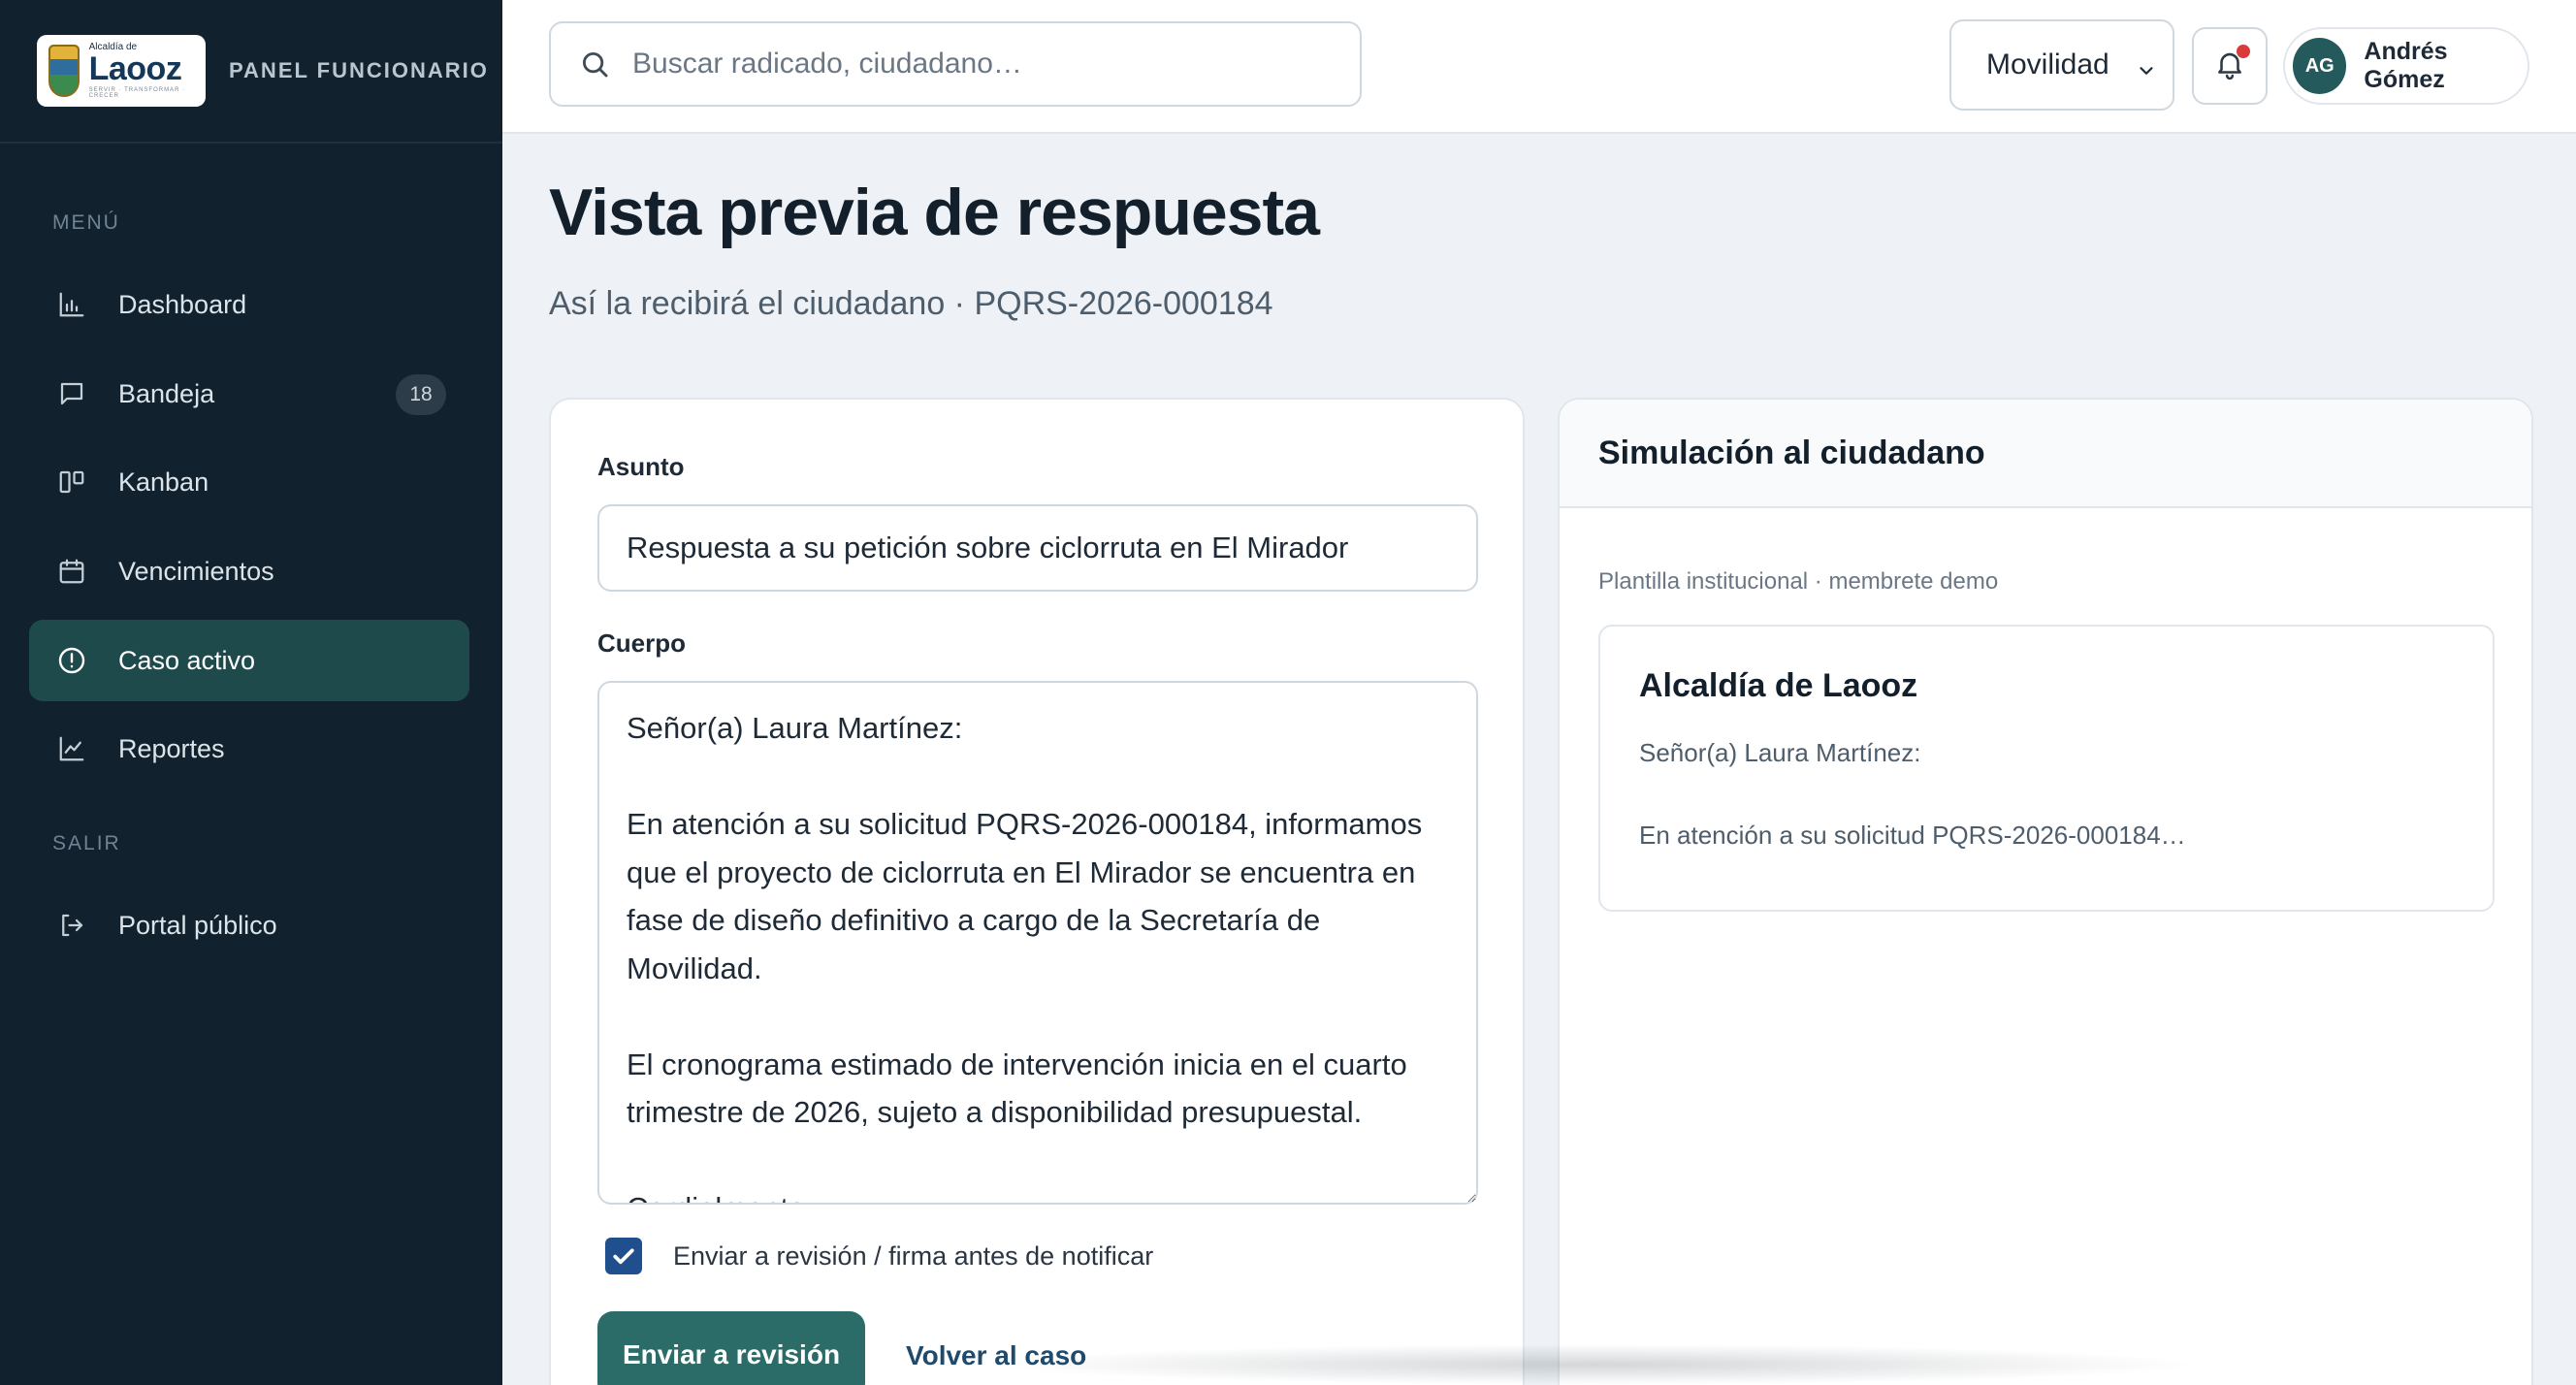 This screenshot has height=1385, width=2576. Describe the element at coordinates (934, 212) in the screenshot. I see `page-title: Vista previa de respuesta` at that location.